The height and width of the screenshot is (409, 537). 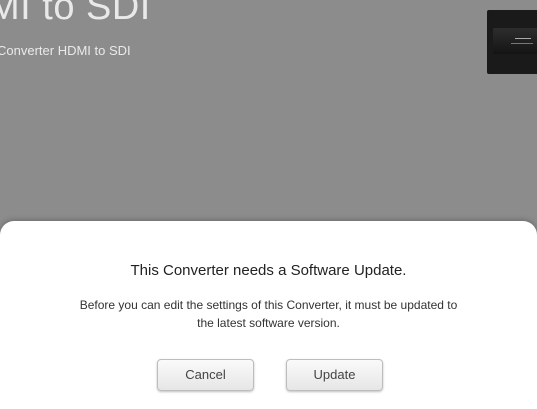 I want to click on device-led-secondary, so click(x=522, y=43).